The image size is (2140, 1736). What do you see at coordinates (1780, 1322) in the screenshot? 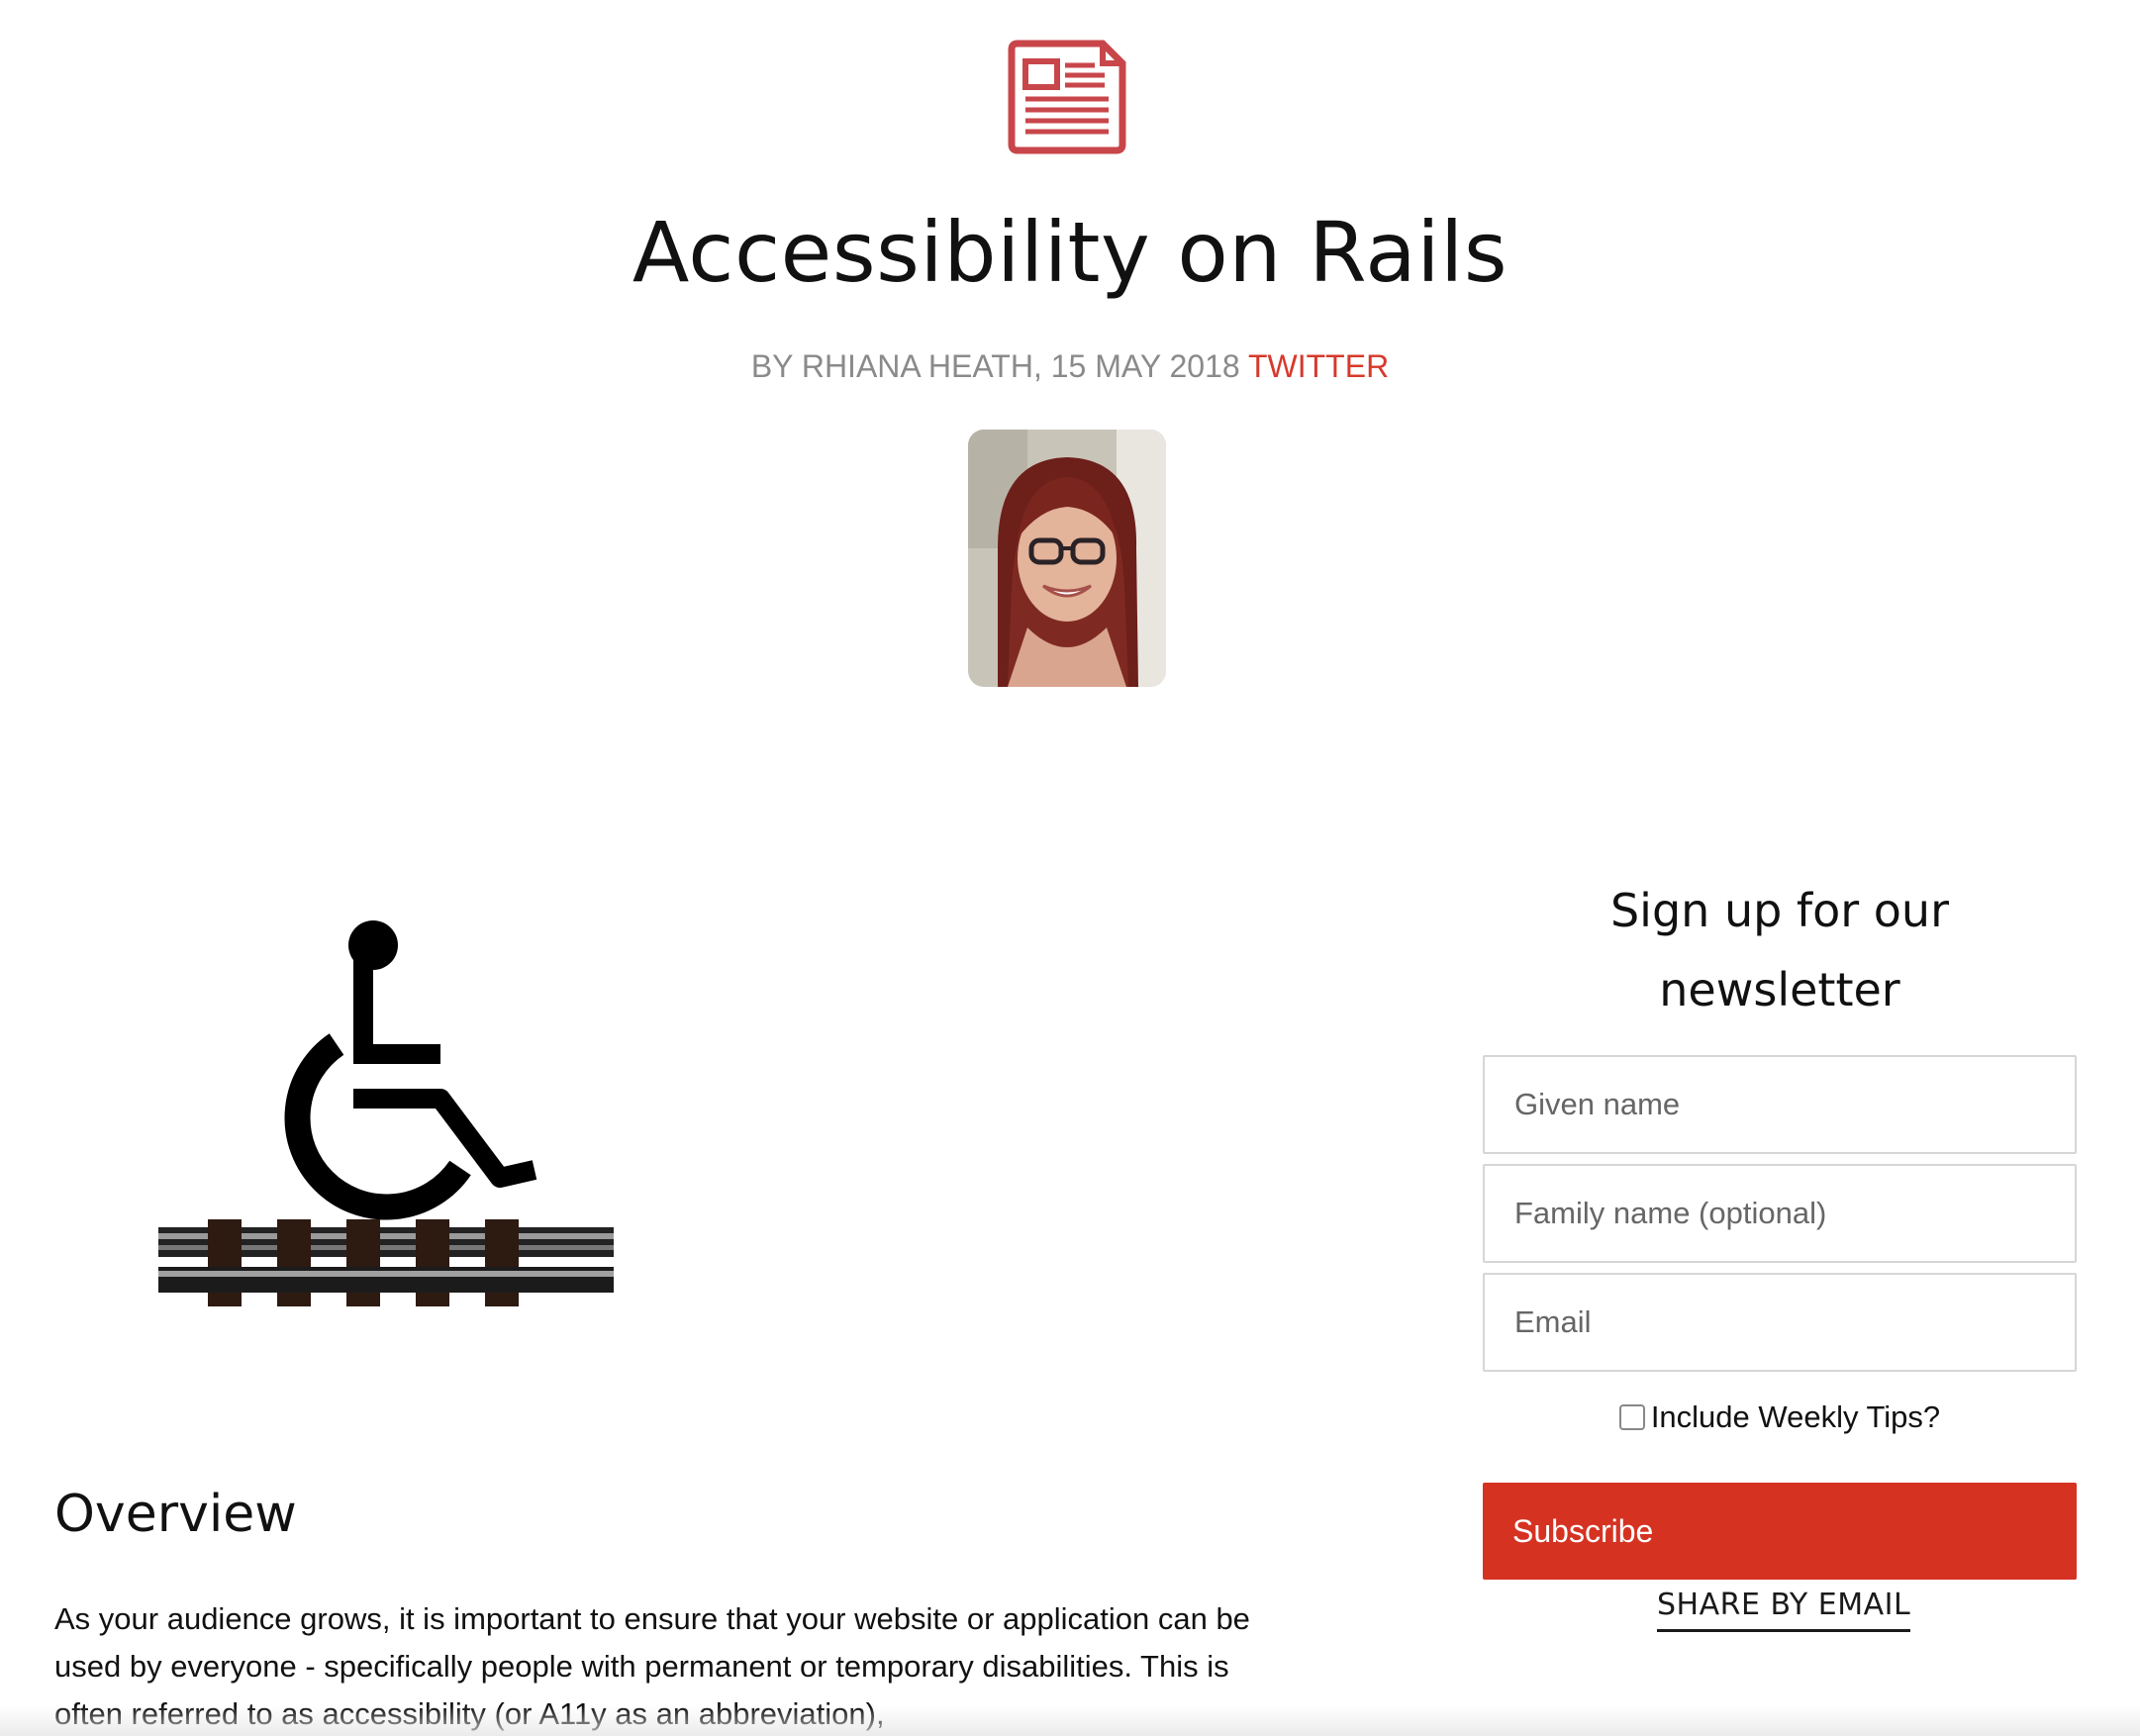
I see `email-field` at bounding box center [1780, 1322].